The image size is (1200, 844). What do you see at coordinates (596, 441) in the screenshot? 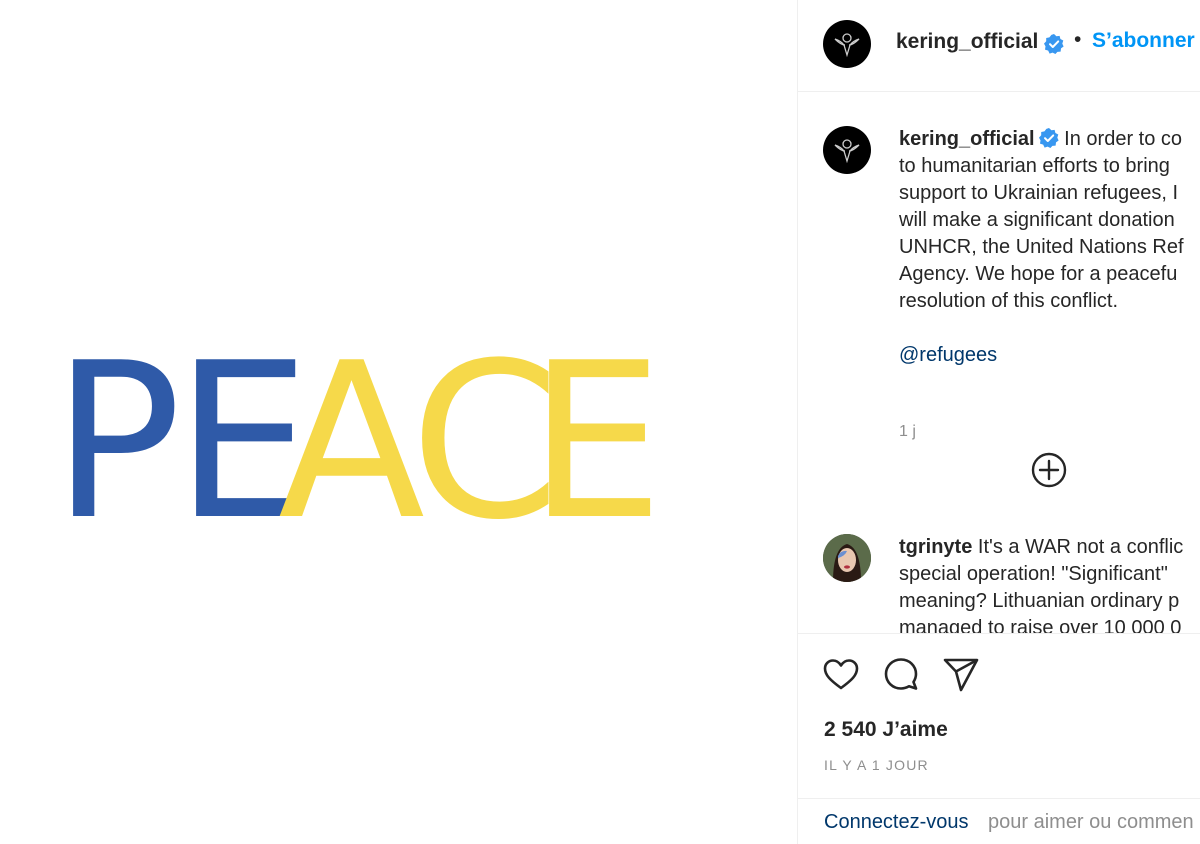
I see `letter-e2: E` at bounding box center [596, 441].